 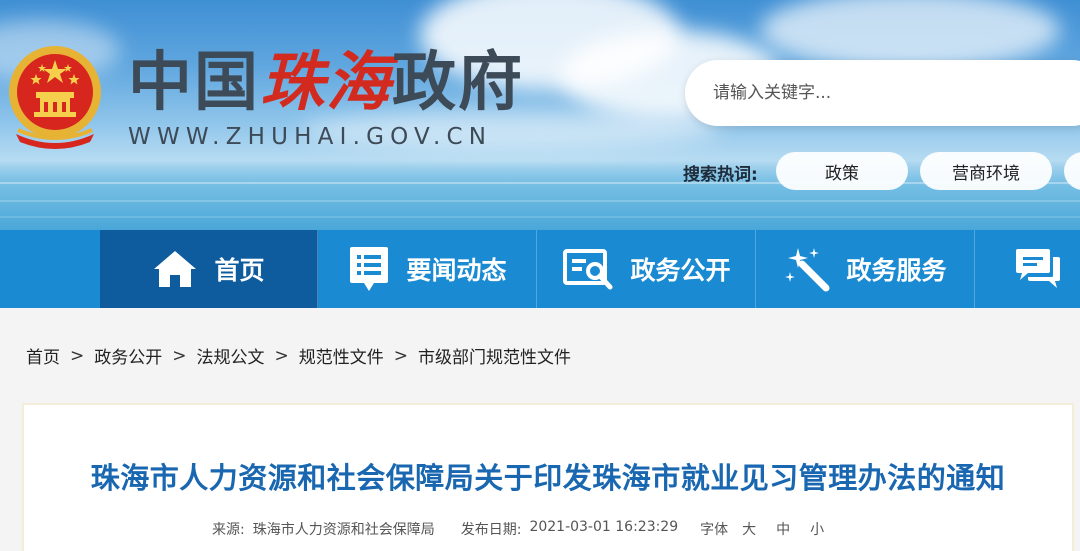 I want to click on hot-words-label: 搜索热词:, so click(x=720, y=175).